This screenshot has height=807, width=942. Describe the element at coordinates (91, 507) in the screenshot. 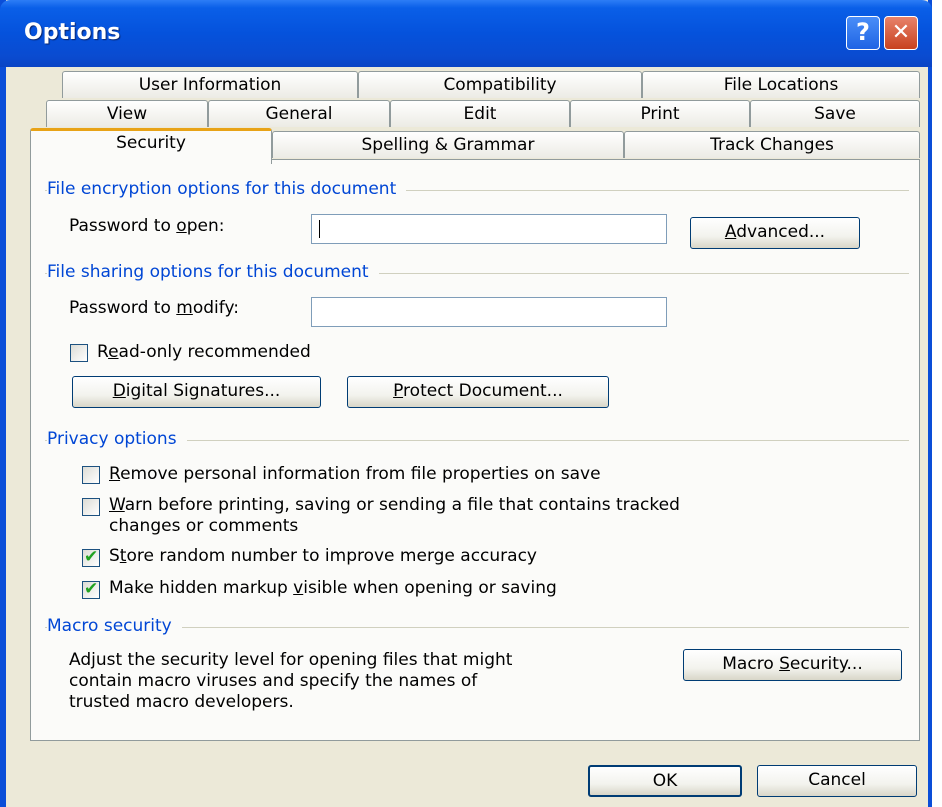

I see `warn-tracked-changes-checkbox` at that location.